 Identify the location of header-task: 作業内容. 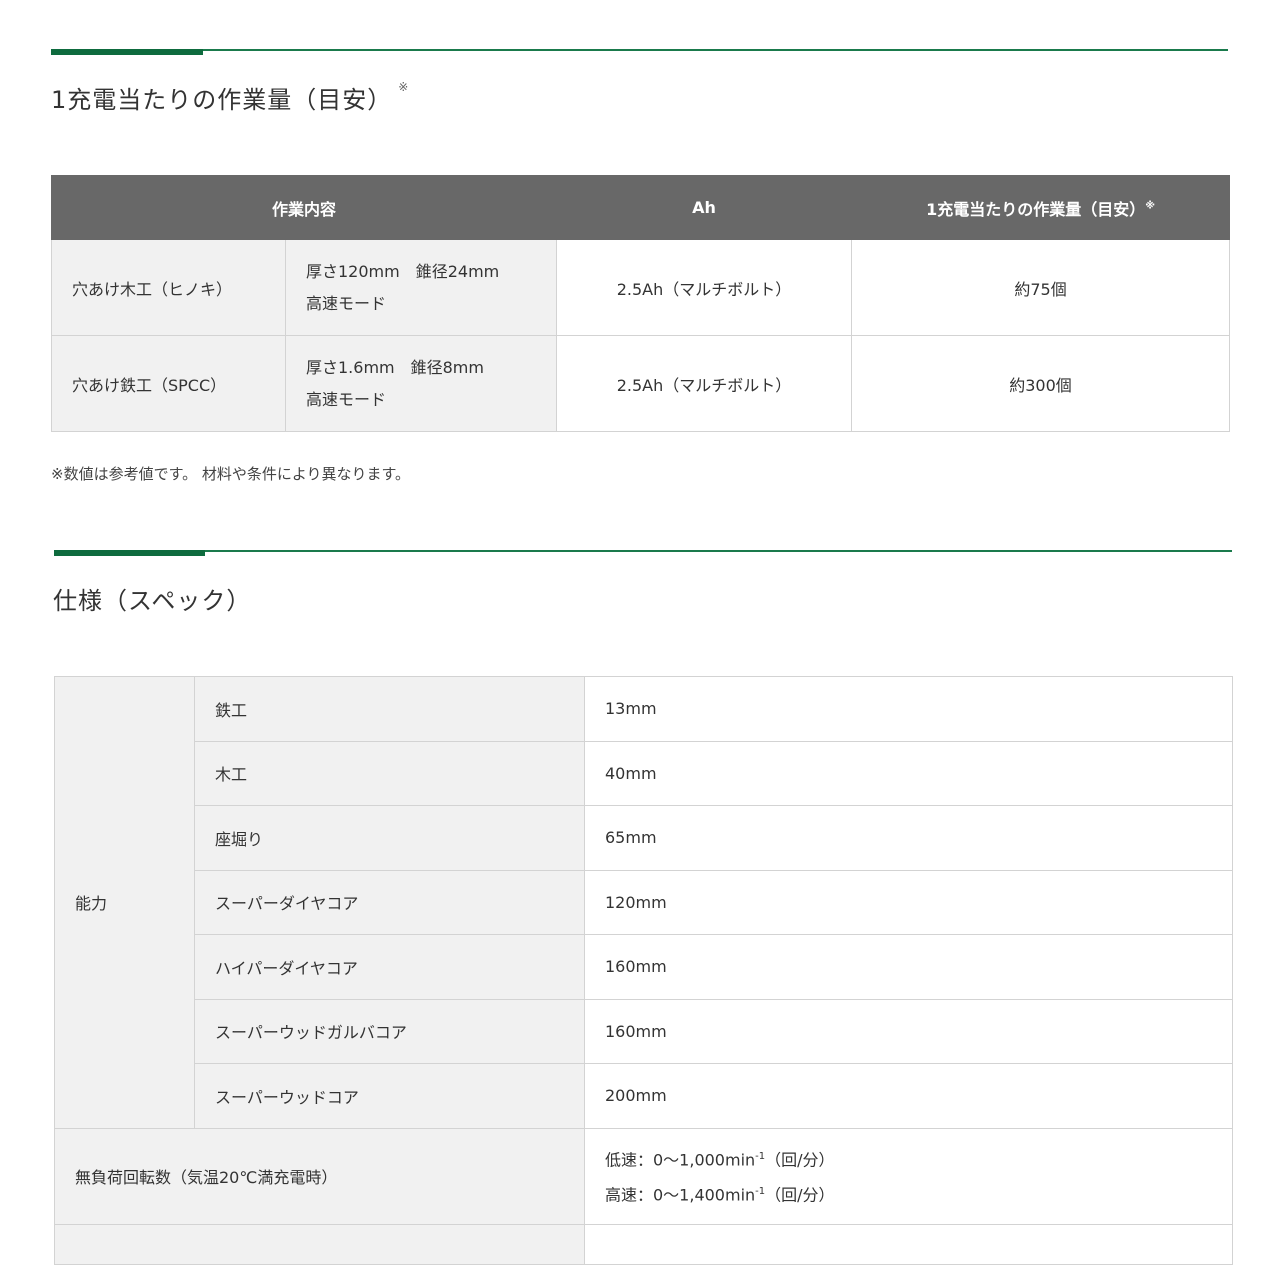
(304, 207).